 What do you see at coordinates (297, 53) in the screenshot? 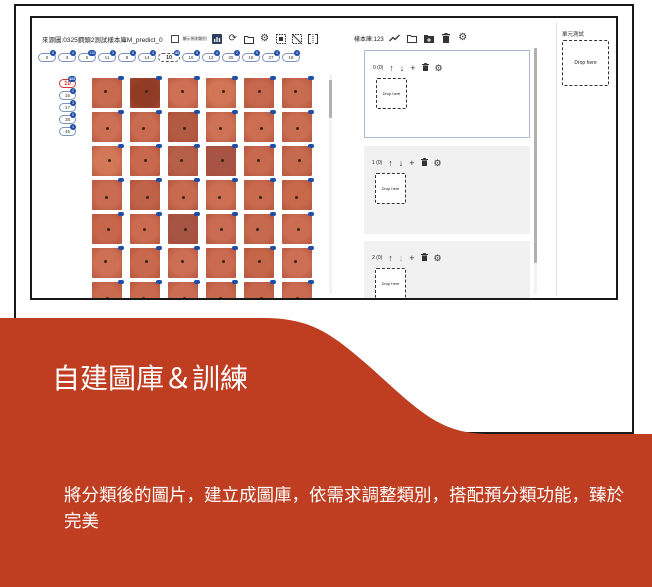
I see `count-badge: 4` at bounding box center [297, 53].